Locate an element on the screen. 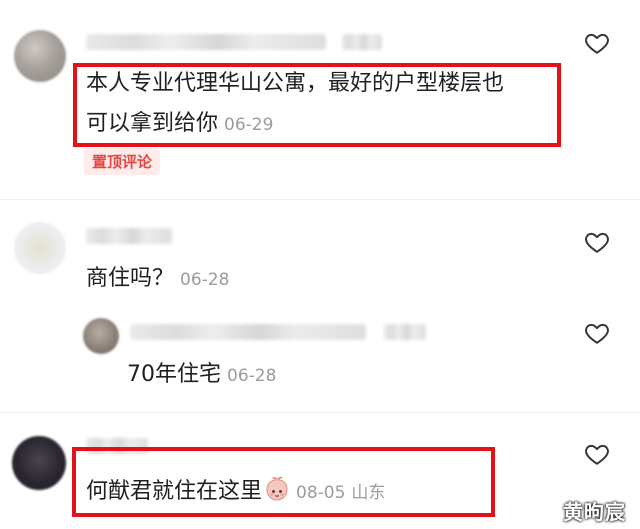 The width and height of the screenshot is (640, 529). pinned-comment-tag: 置顶评论 is located at coordinates (122, 161).